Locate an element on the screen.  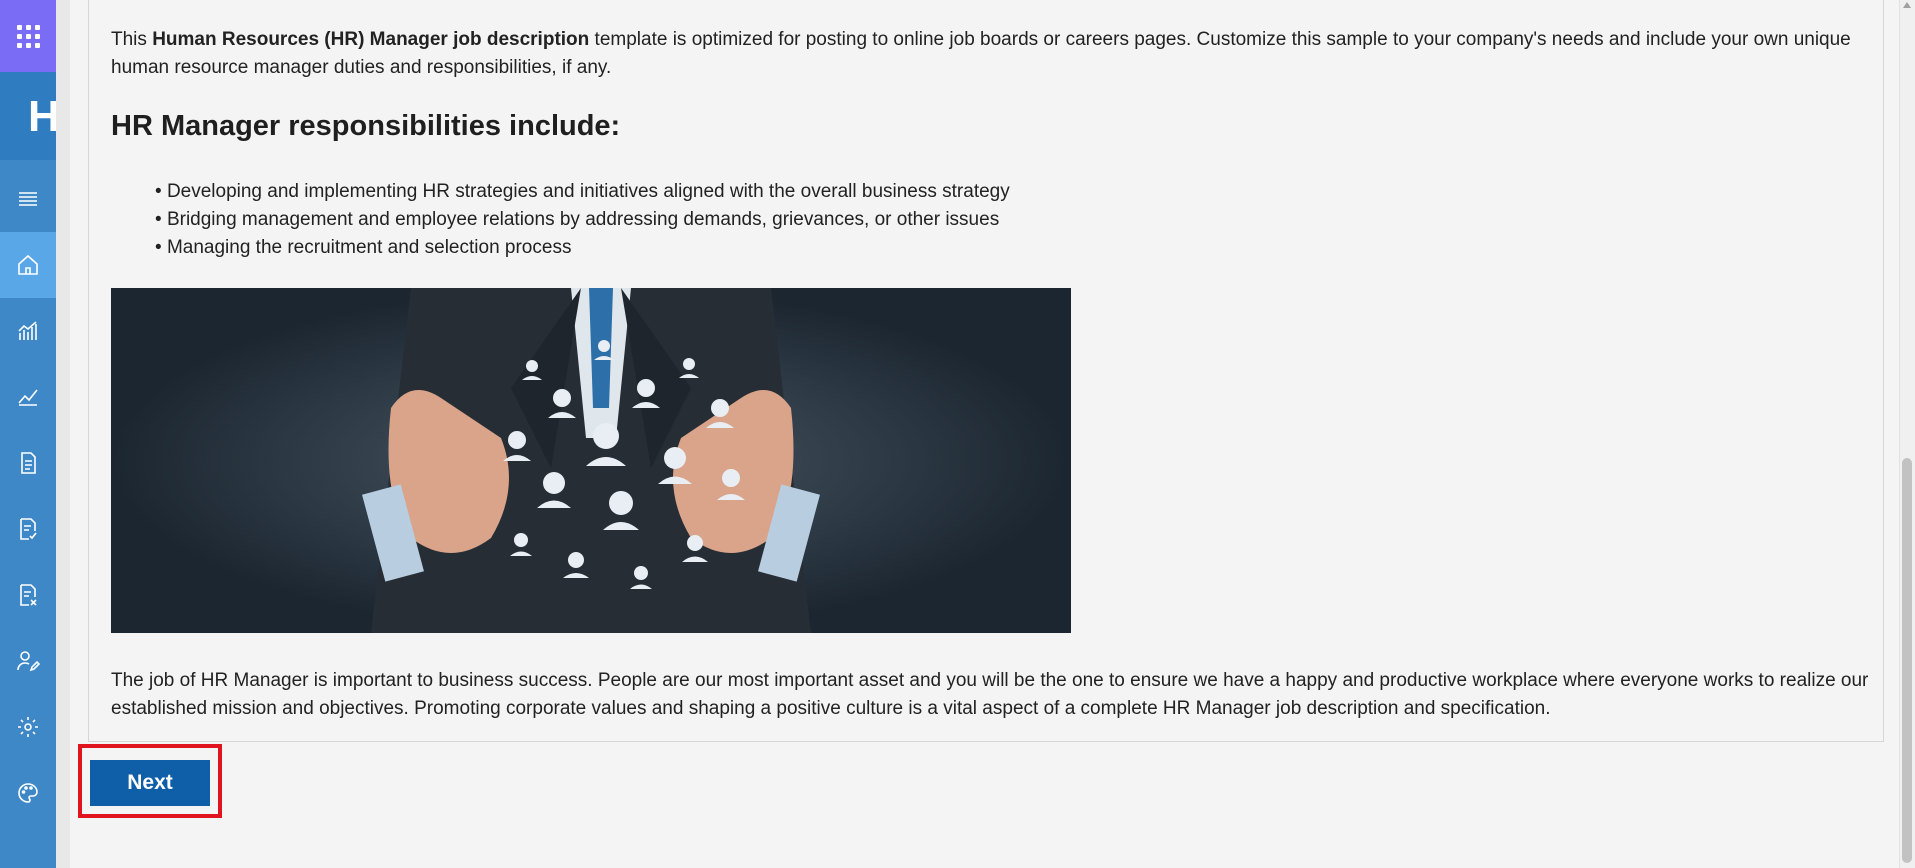
nav-home is located at coordinates (28, 265).